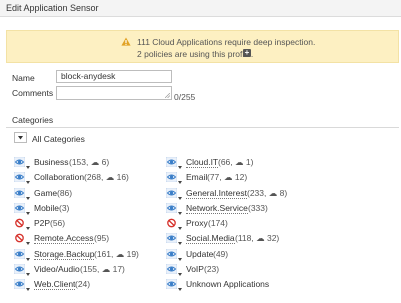 The height and width of the screenshot is (303, 401). Describe the element at coordinates (64, 208) in the screenshot. I see `category-count: (3)` at that location.